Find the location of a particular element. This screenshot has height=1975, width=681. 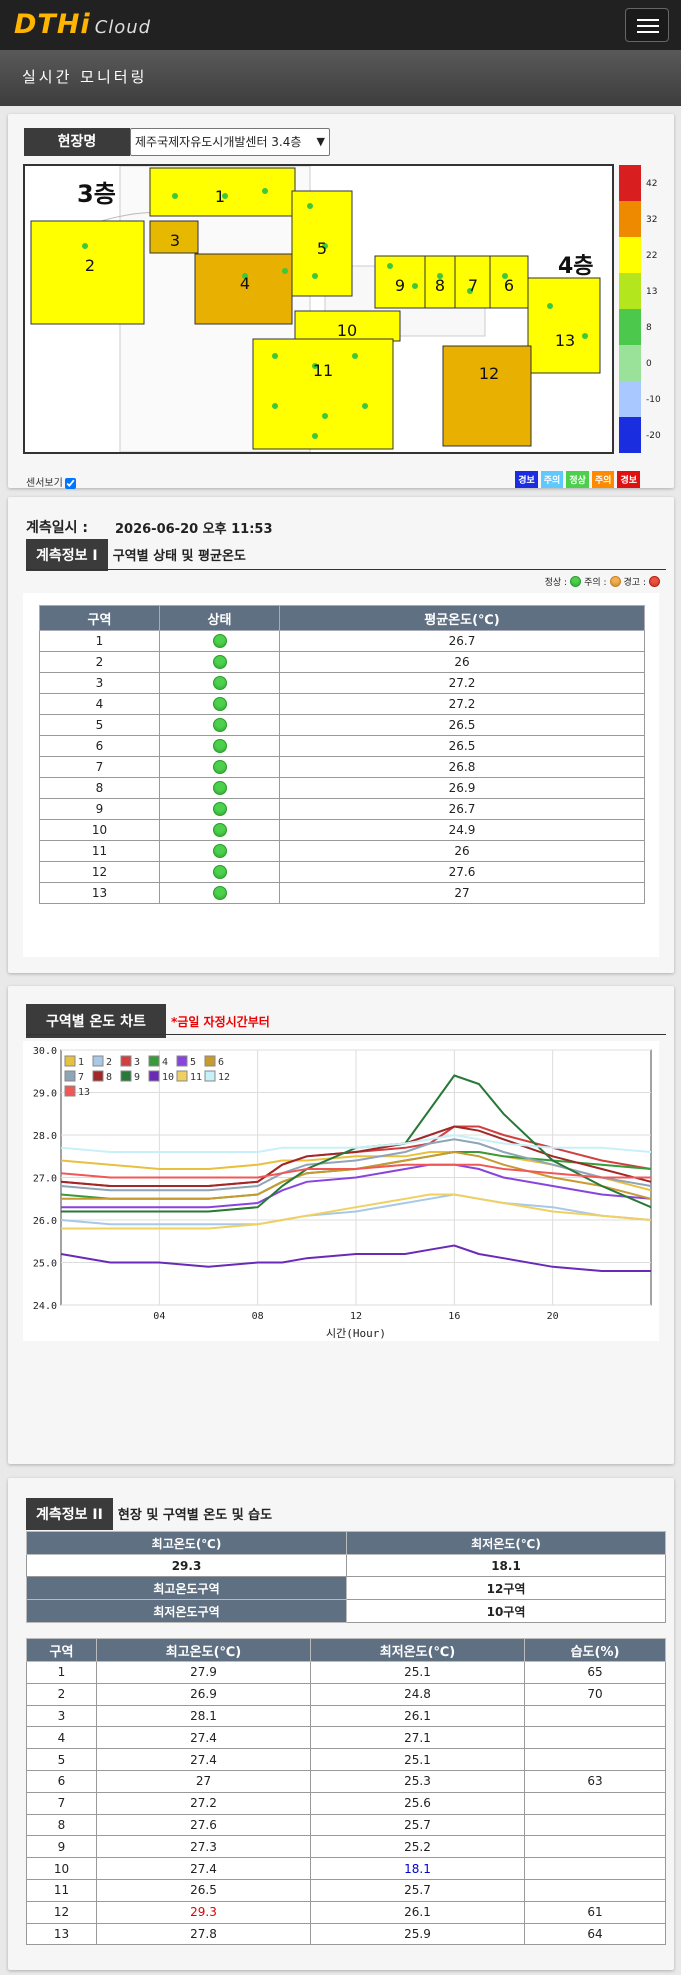

zone-label-3: 3 is located at coordinates (175, 240).